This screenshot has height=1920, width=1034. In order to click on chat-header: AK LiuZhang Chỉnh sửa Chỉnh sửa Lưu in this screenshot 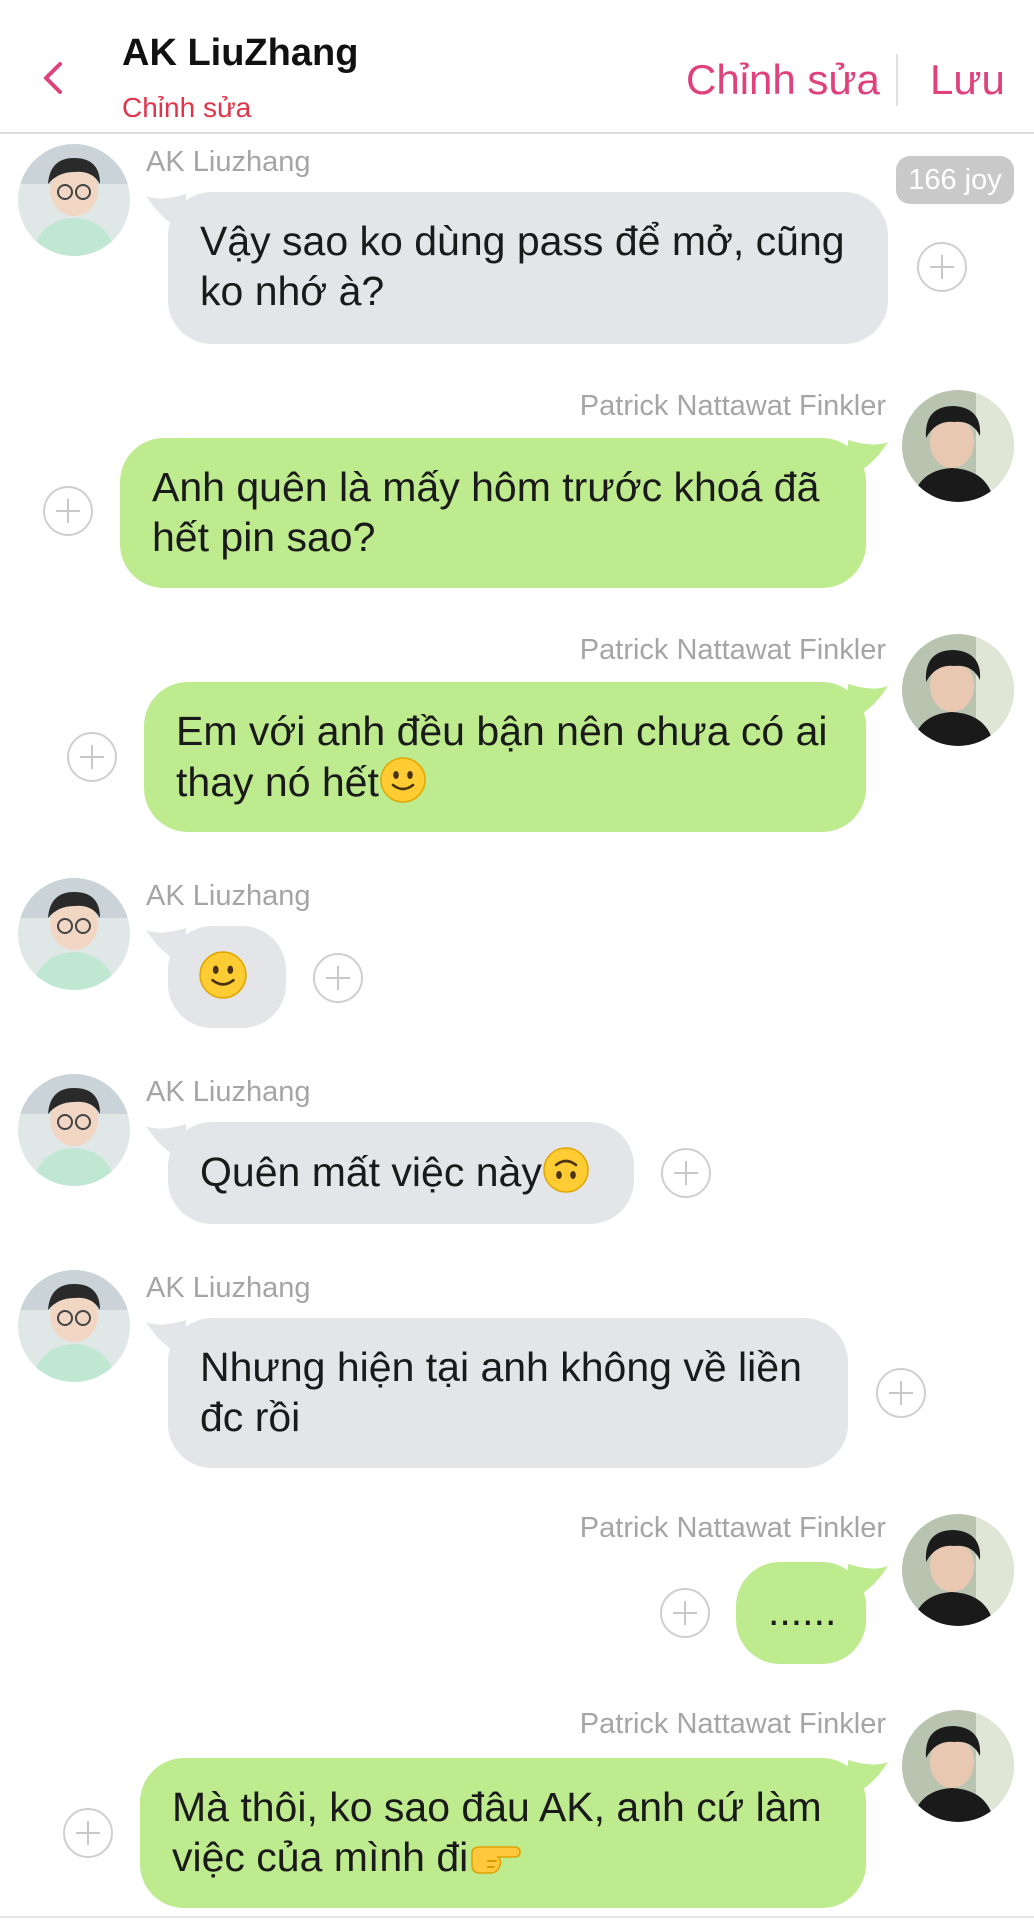, I will do `click(517, 67)`.